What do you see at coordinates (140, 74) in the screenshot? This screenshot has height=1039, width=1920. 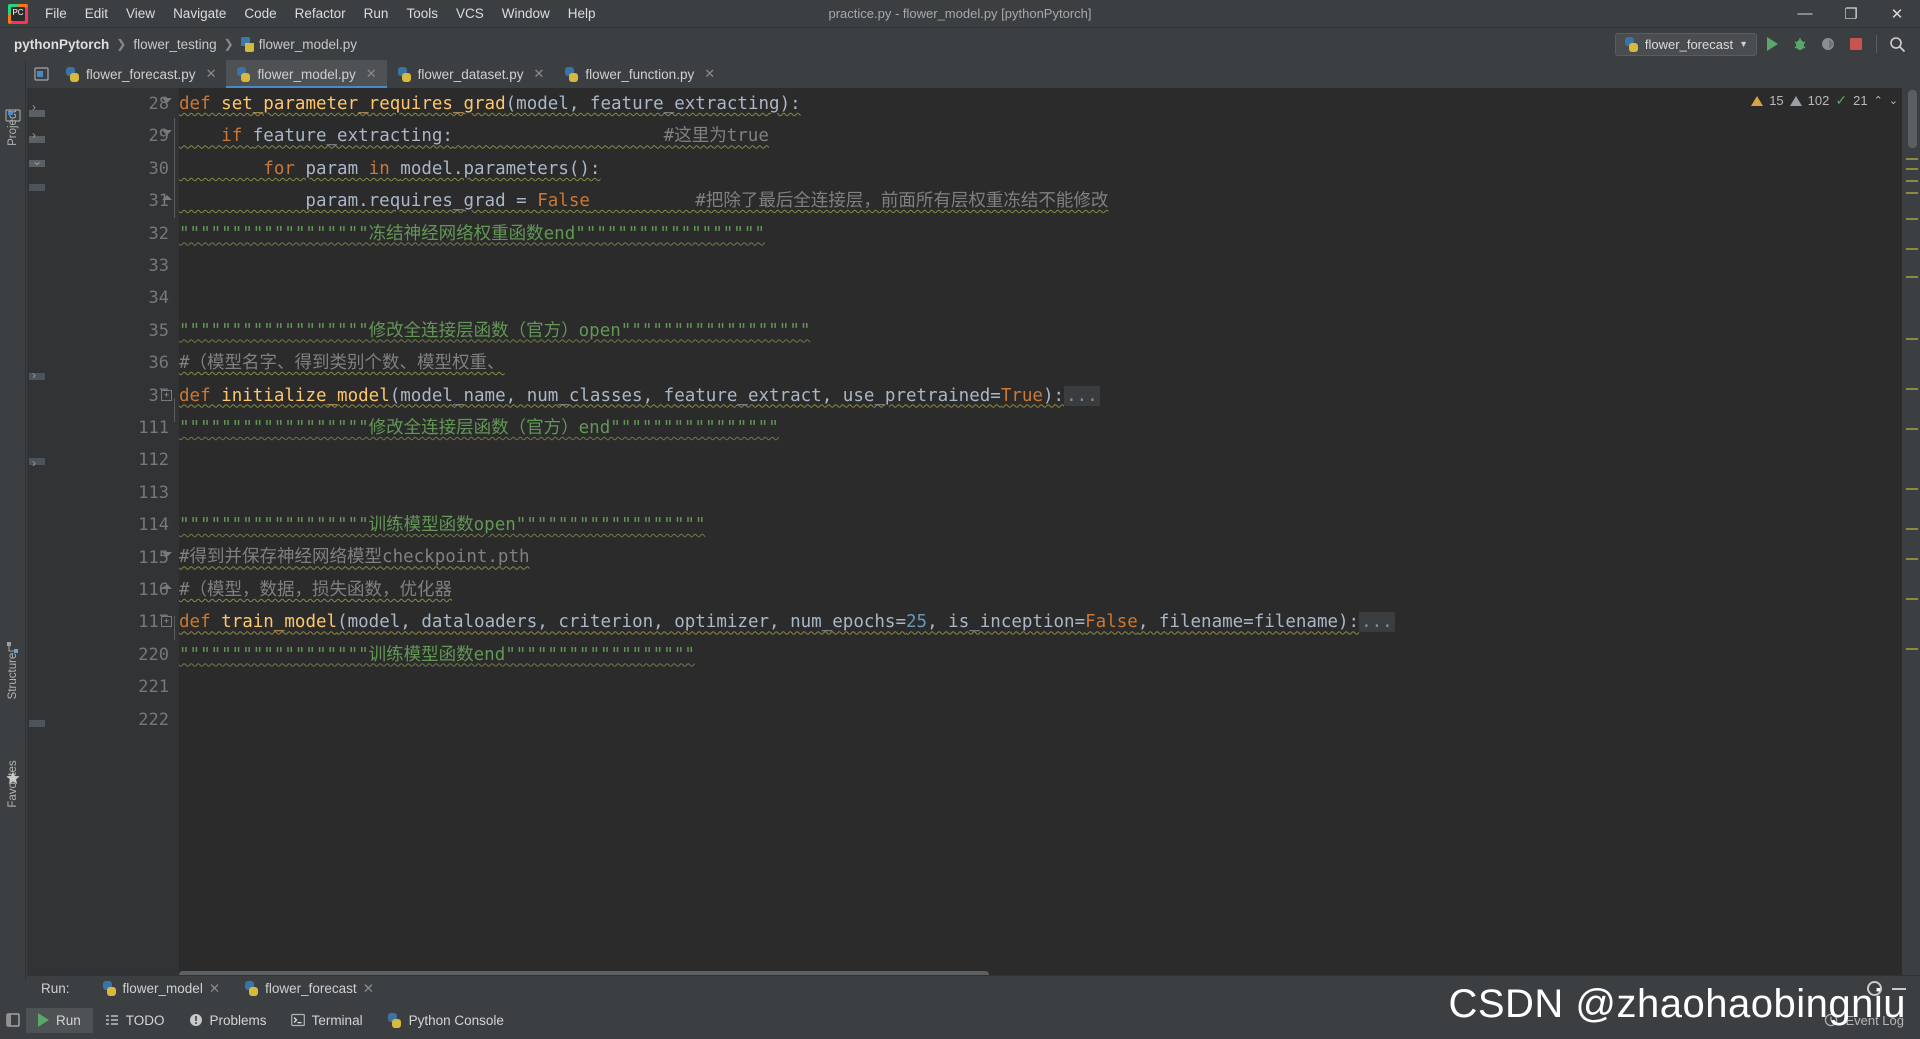 I see `editor-tab-flower-forecast: flower_forecast.py ✕` at bounding box center [140, 74].